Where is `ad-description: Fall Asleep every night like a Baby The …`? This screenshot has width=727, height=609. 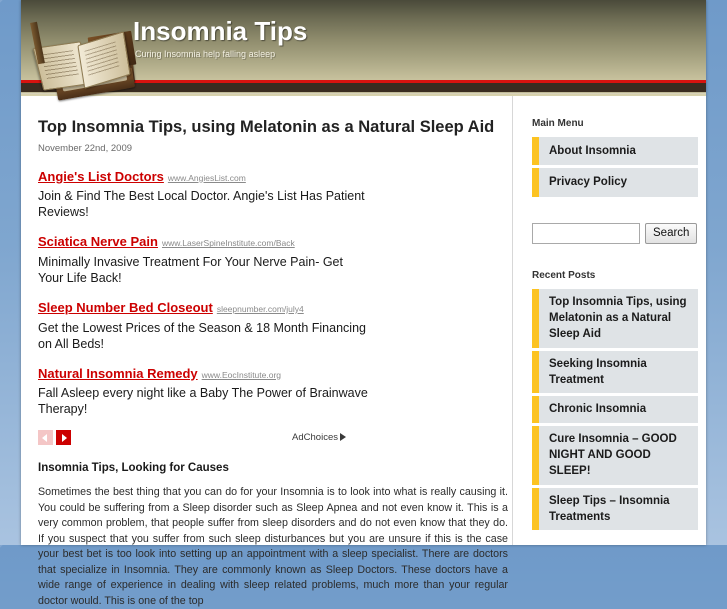 ad-description: Fall Asleep every night like a Baby The … is located at coordinates (203, 401).